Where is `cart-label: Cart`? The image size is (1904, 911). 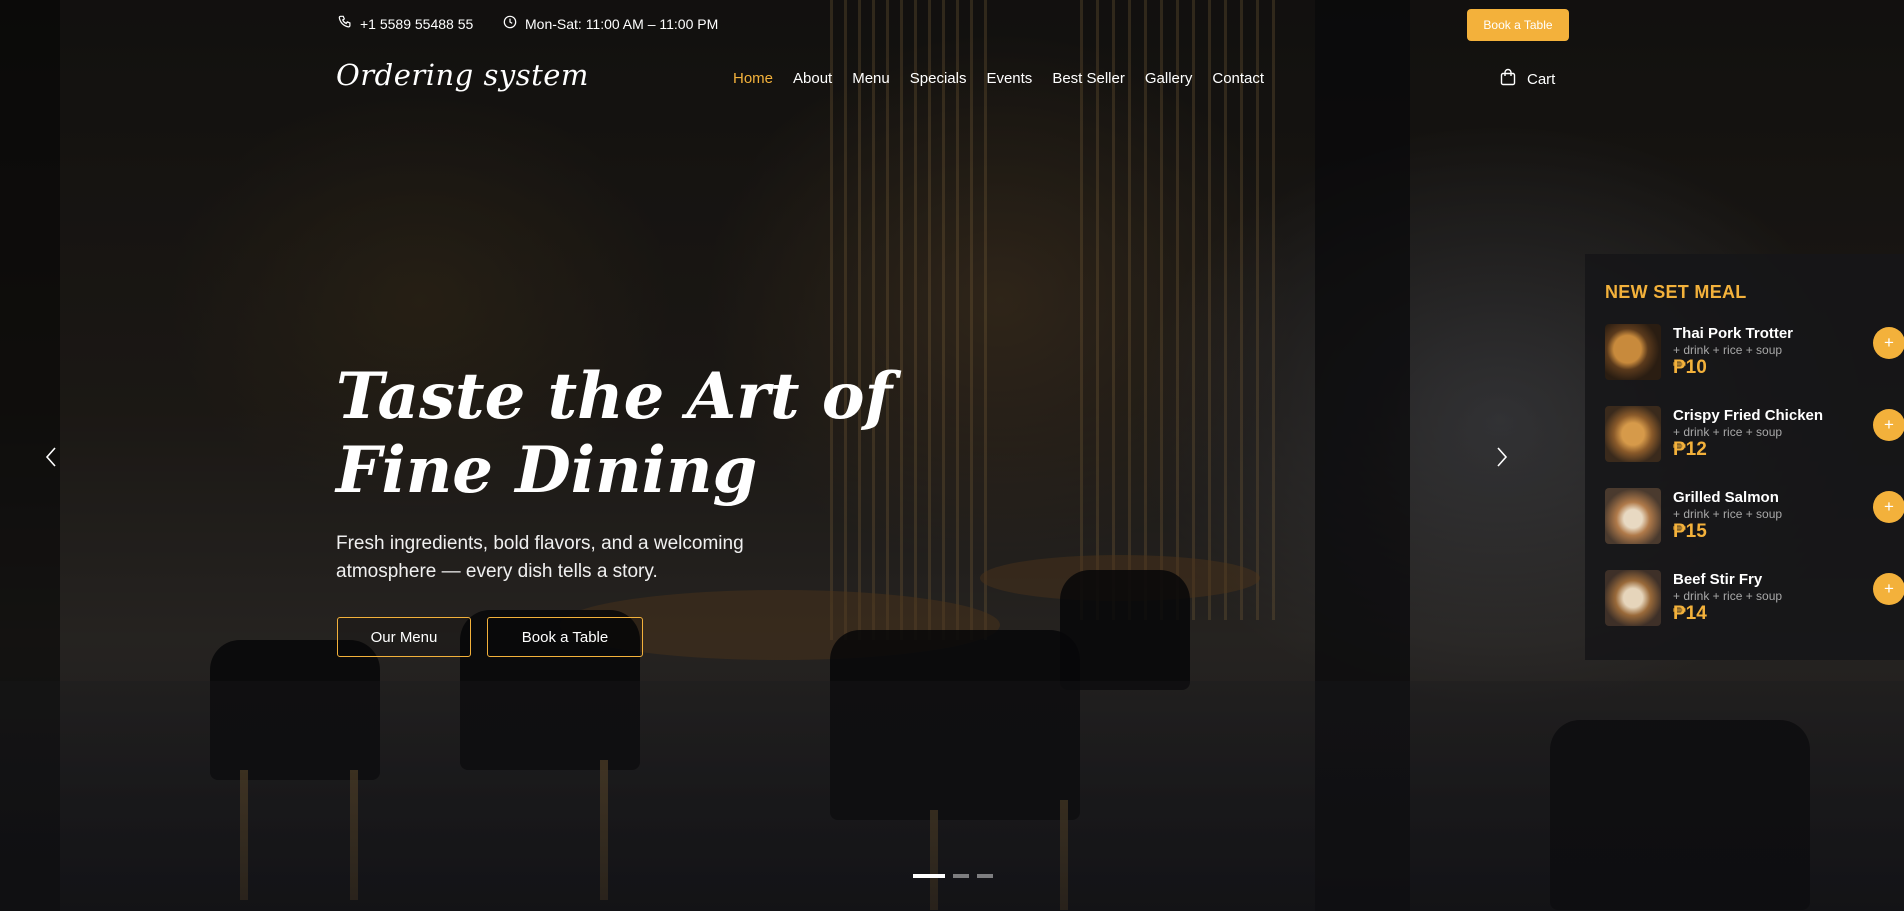 cart-label: Cart is located at coordinates (1541, 79).